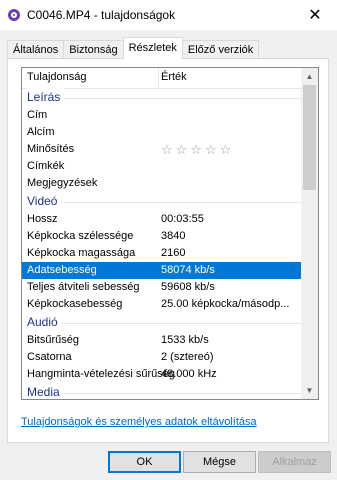 The width and height of the screenshot is (337, 480). I want to click on list-item: Megjegyzések, so click(162, 183).